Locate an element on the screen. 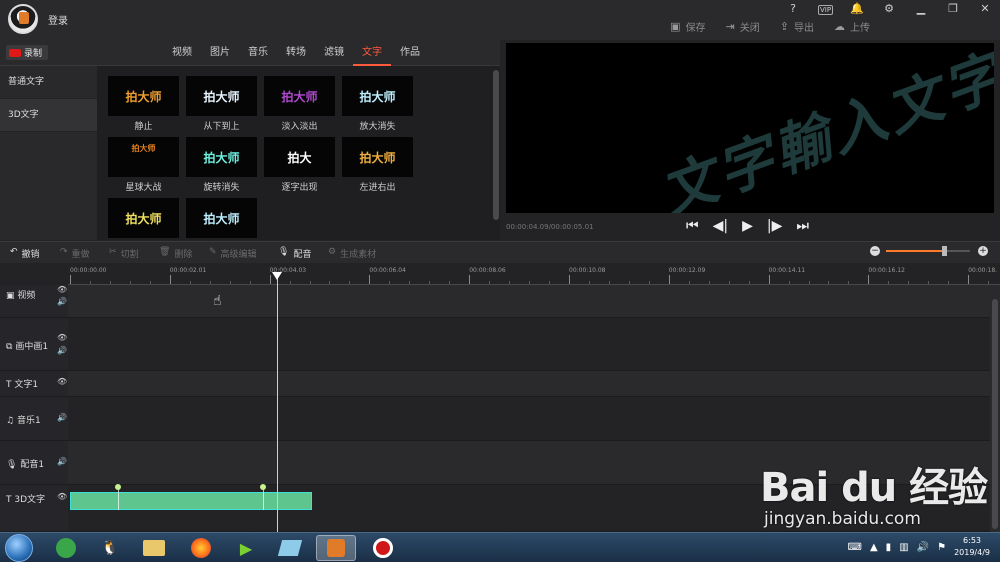 The width and height of the screenshot is (1000, 562). tab-music: 音乐 is located at coordinates (258, 53).